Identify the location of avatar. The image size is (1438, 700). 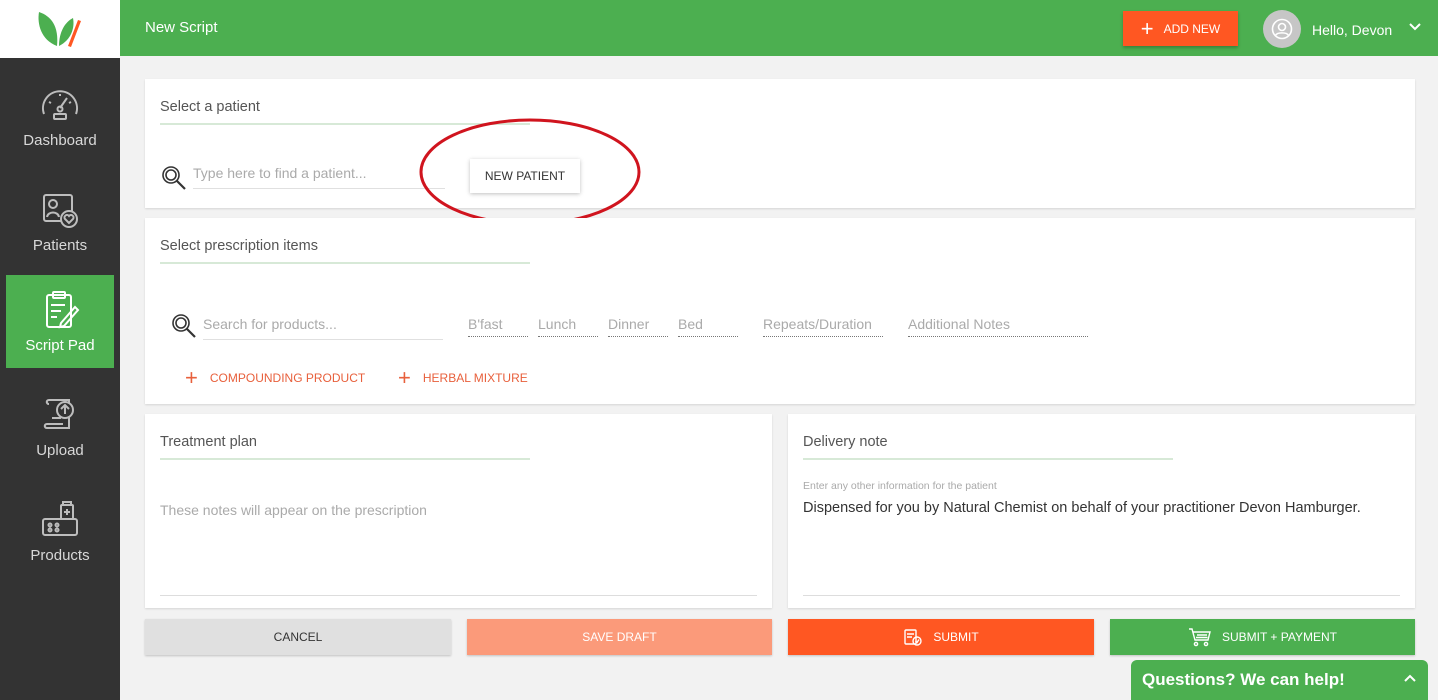
(1282, 29).